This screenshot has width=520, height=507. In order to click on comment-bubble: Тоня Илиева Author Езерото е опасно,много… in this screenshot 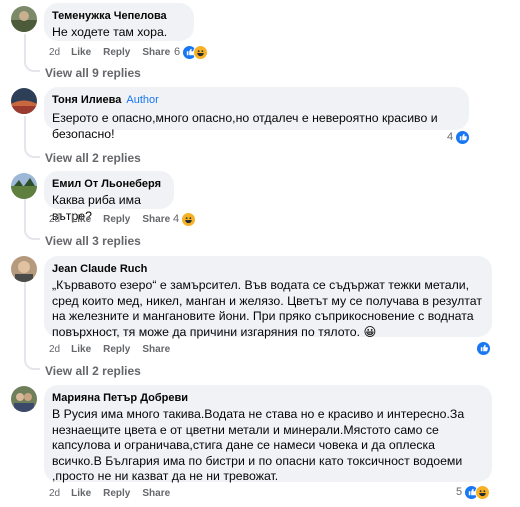, I will do `click(256, 114)`.